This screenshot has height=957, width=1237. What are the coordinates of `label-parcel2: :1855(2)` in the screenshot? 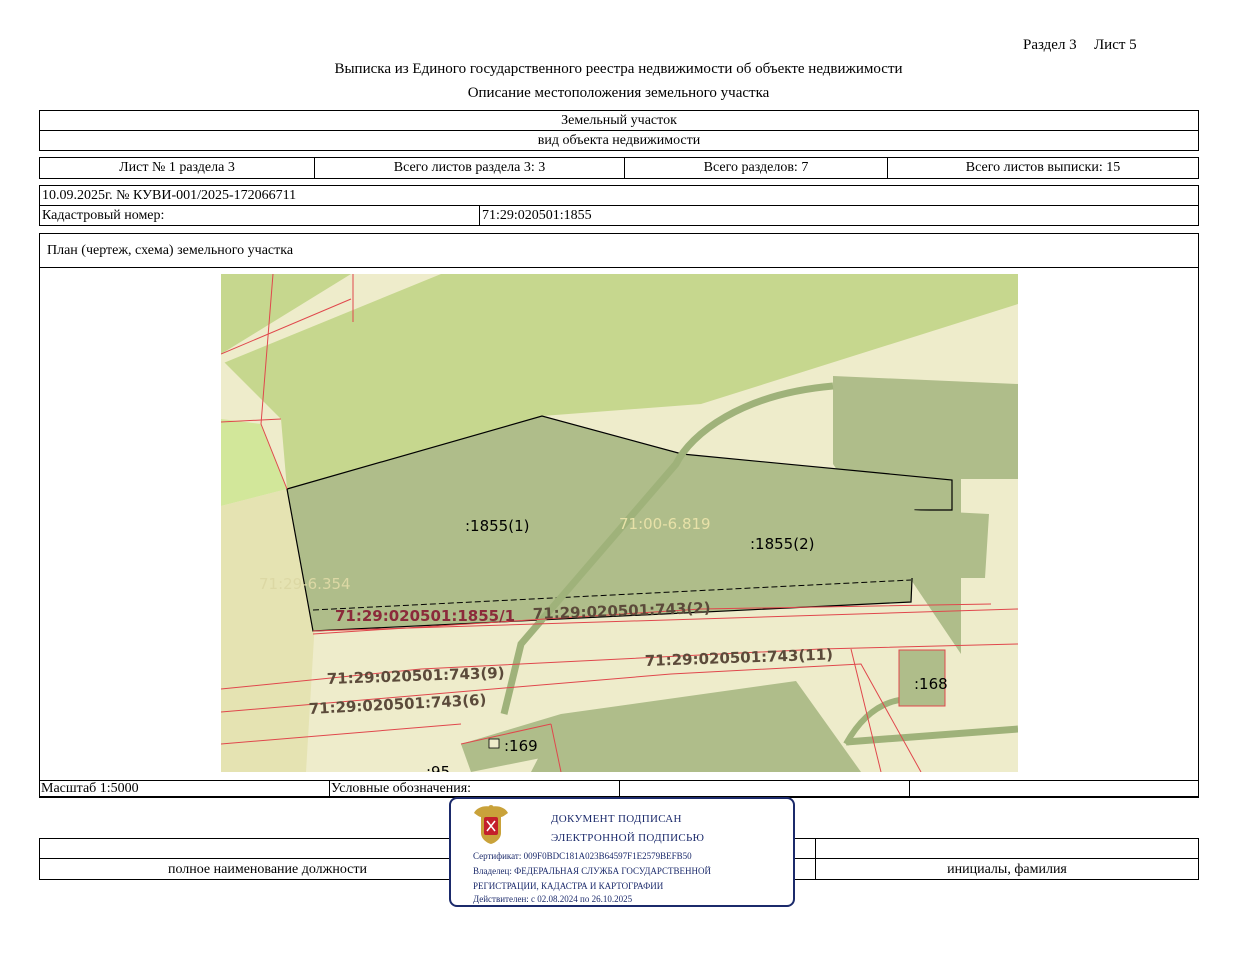 It's located at (782, 544).